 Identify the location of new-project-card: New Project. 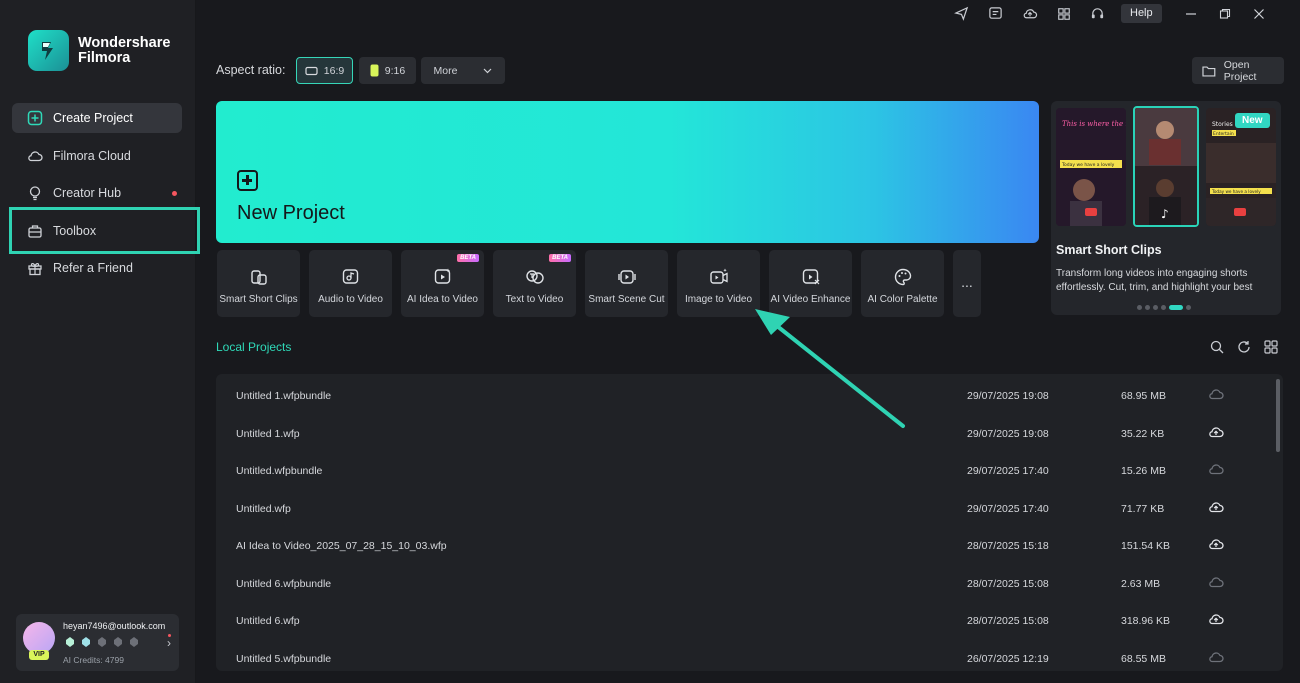
(627, 172).